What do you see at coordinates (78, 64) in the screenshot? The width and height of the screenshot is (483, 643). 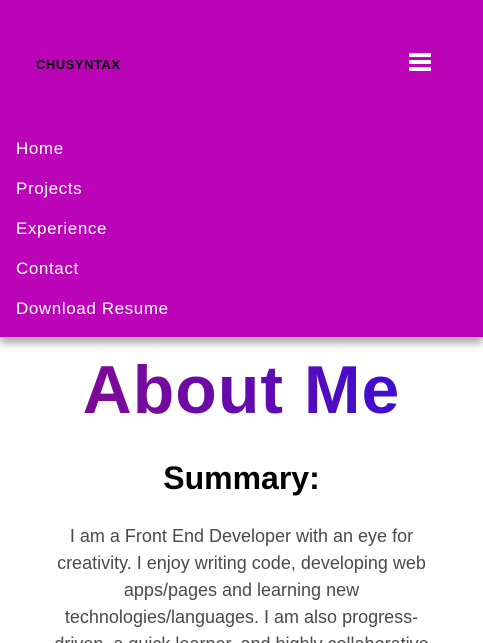 I see `brand-logo: CHUSYNTAX` at bounding box center [78, 64].